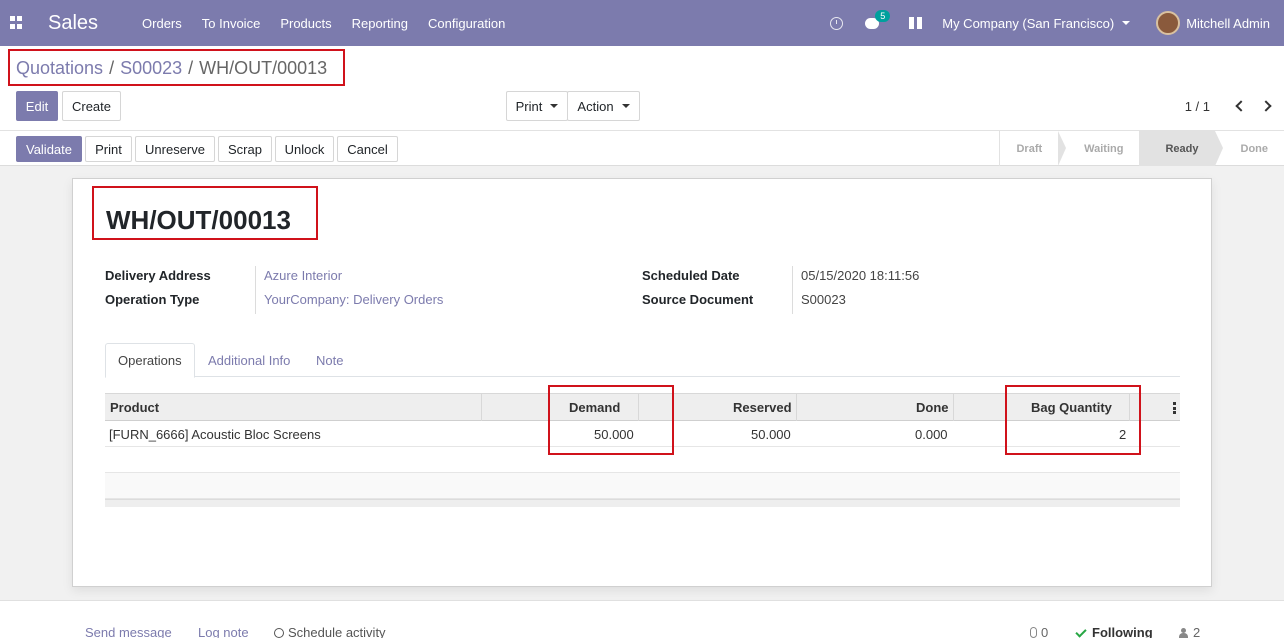 This screenshot has height=638, width=1284. Describe the element at coordinates (1197, 106) in the screenshot. I see `pager-value: 1 / 1` at that location.